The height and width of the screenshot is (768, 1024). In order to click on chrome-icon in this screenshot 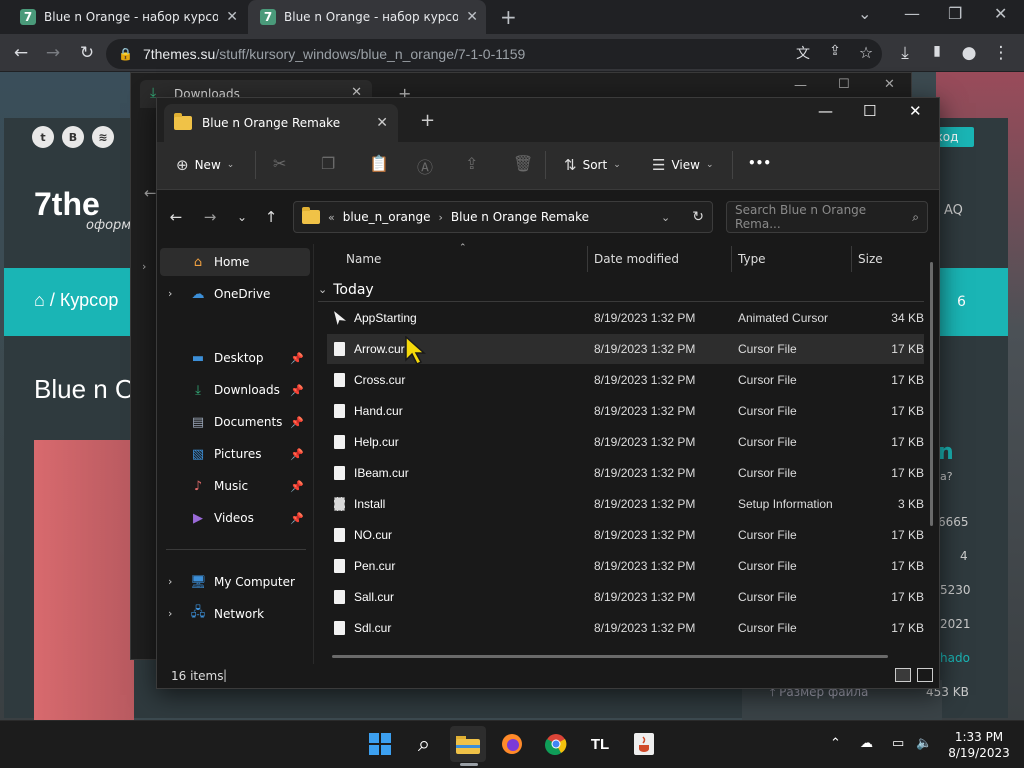, I will do `click(556, 744)`.